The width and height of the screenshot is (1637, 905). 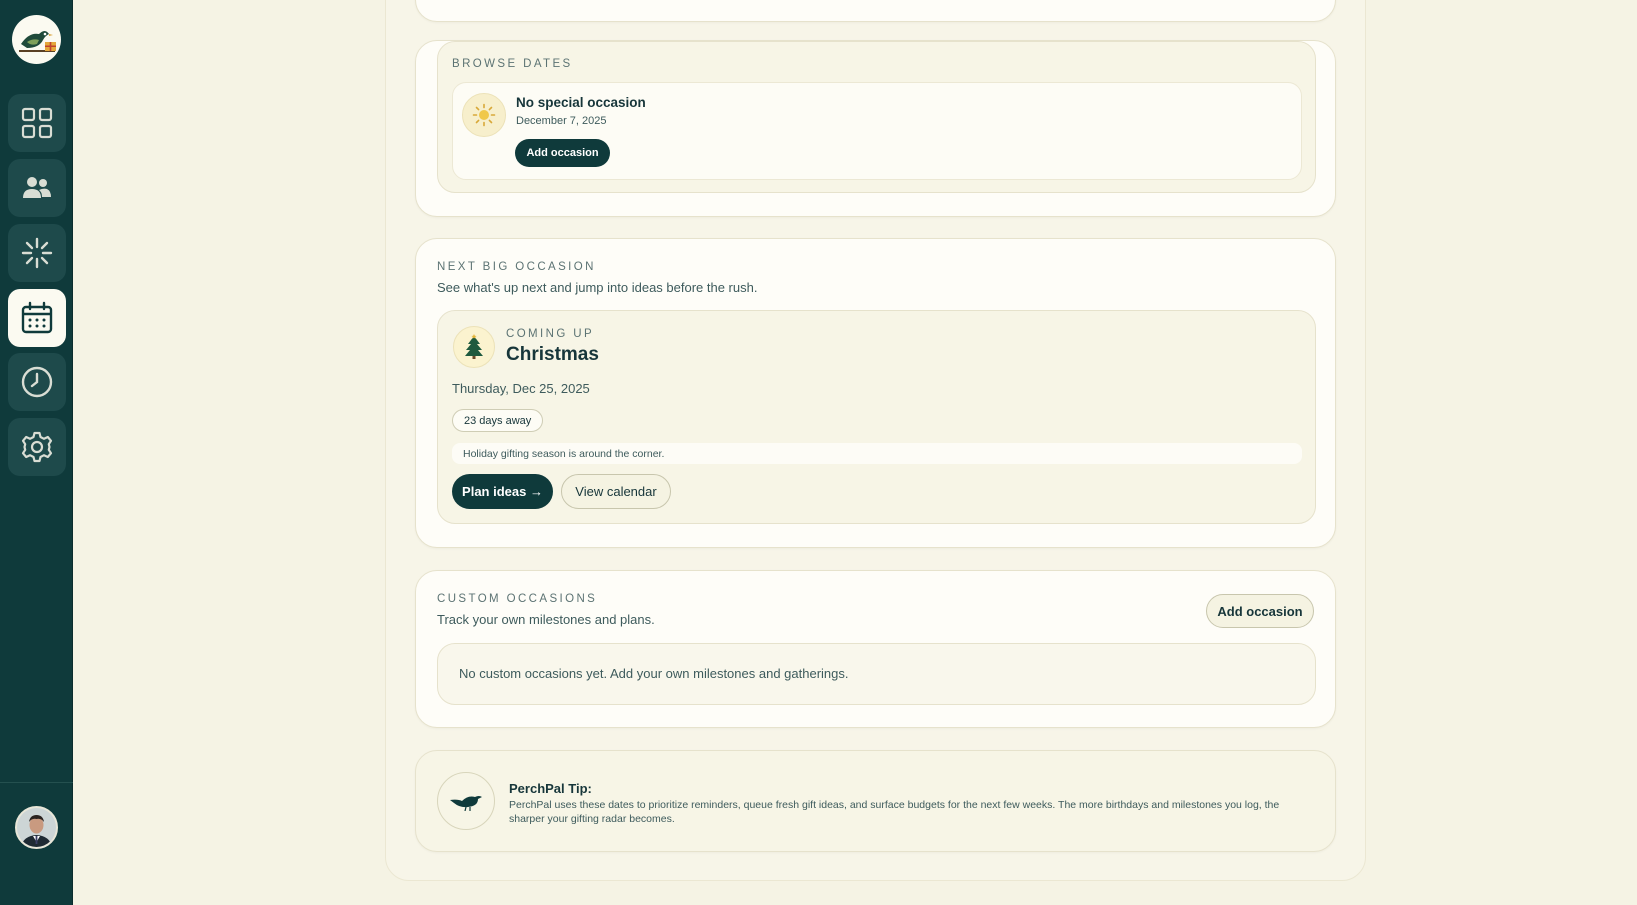 I want to click on gear-icon, so click(x=37, y=447).